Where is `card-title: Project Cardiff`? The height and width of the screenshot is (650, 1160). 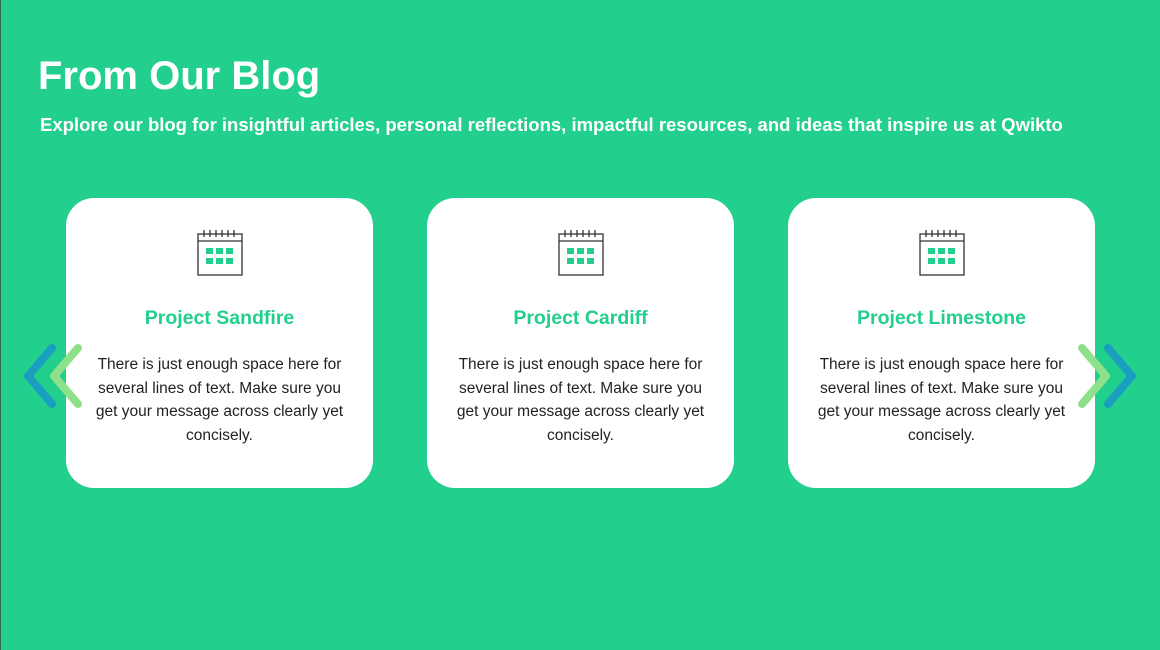 card-title: Project Cardiff is located at coordinates (580, 318).